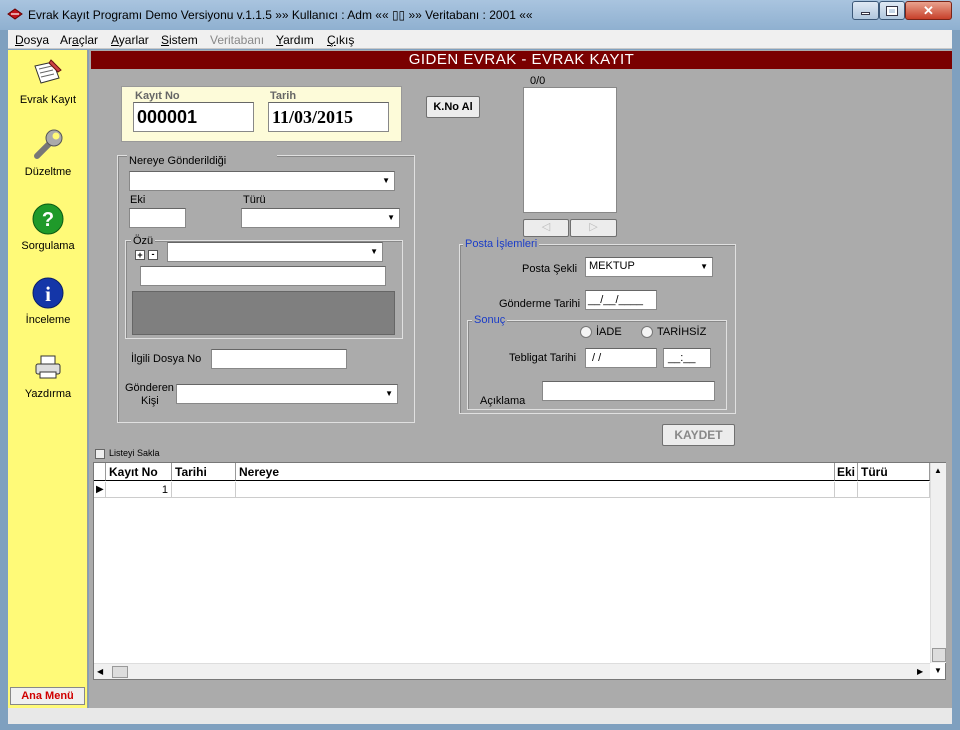 The width and height of the screenshot is (960, 730). I want to click on turu-label: Türü, so click(254, 200).